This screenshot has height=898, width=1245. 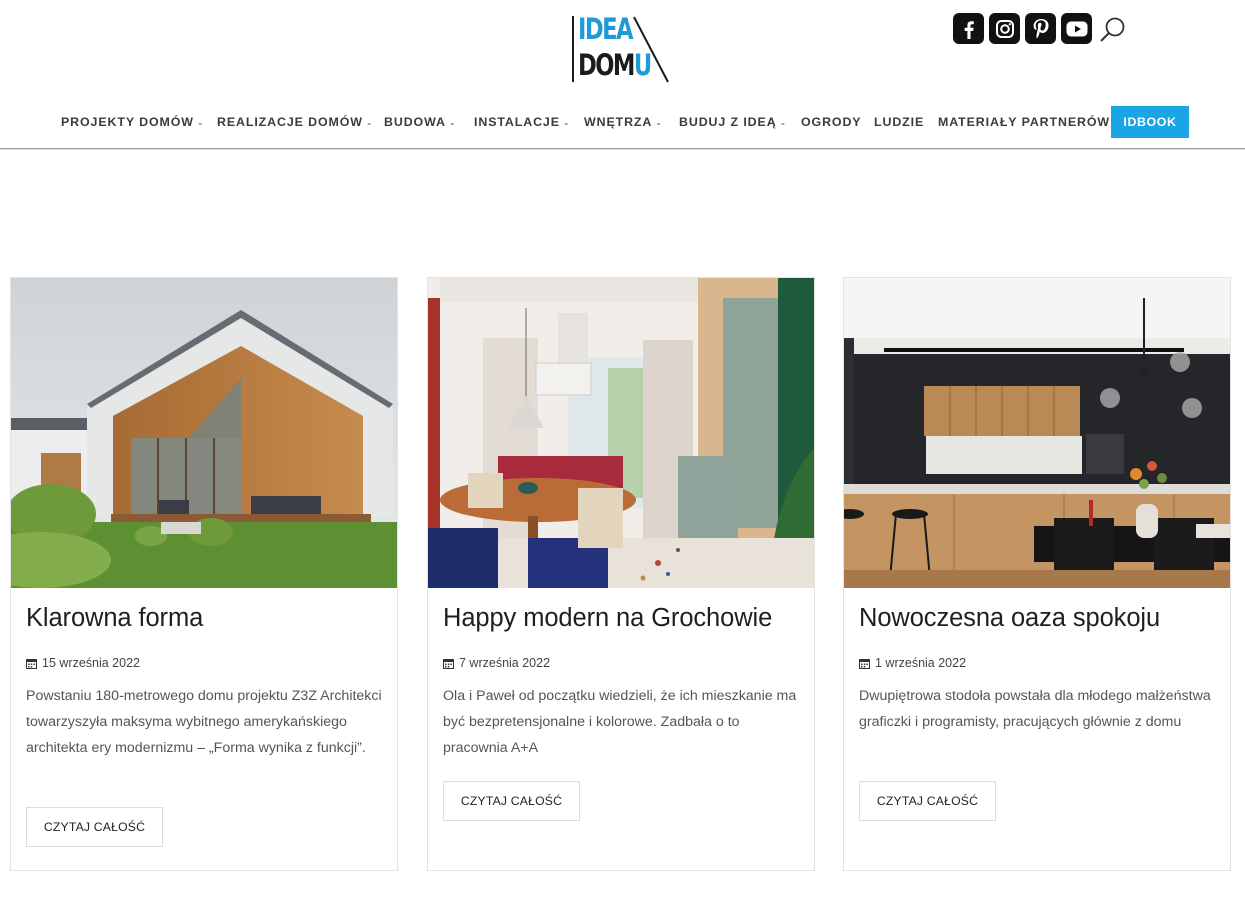 I want to click on article-date-text: 7 września 2022, so click(x=505, y=663).